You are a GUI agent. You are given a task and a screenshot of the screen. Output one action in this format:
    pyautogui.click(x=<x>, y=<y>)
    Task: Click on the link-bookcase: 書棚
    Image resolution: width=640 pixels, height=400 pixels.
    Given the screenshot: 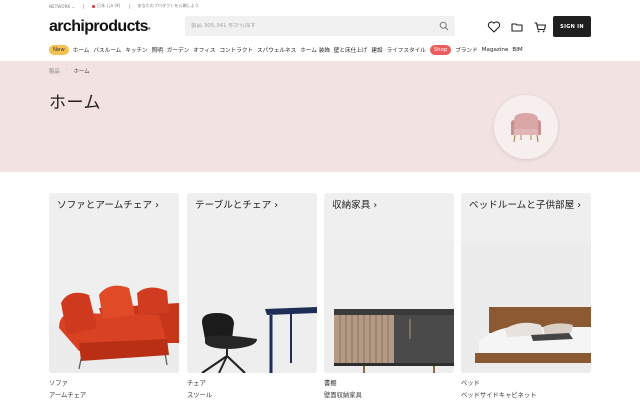 What is the action you would take?
    pyautogui.click(x=343, y=384)
    